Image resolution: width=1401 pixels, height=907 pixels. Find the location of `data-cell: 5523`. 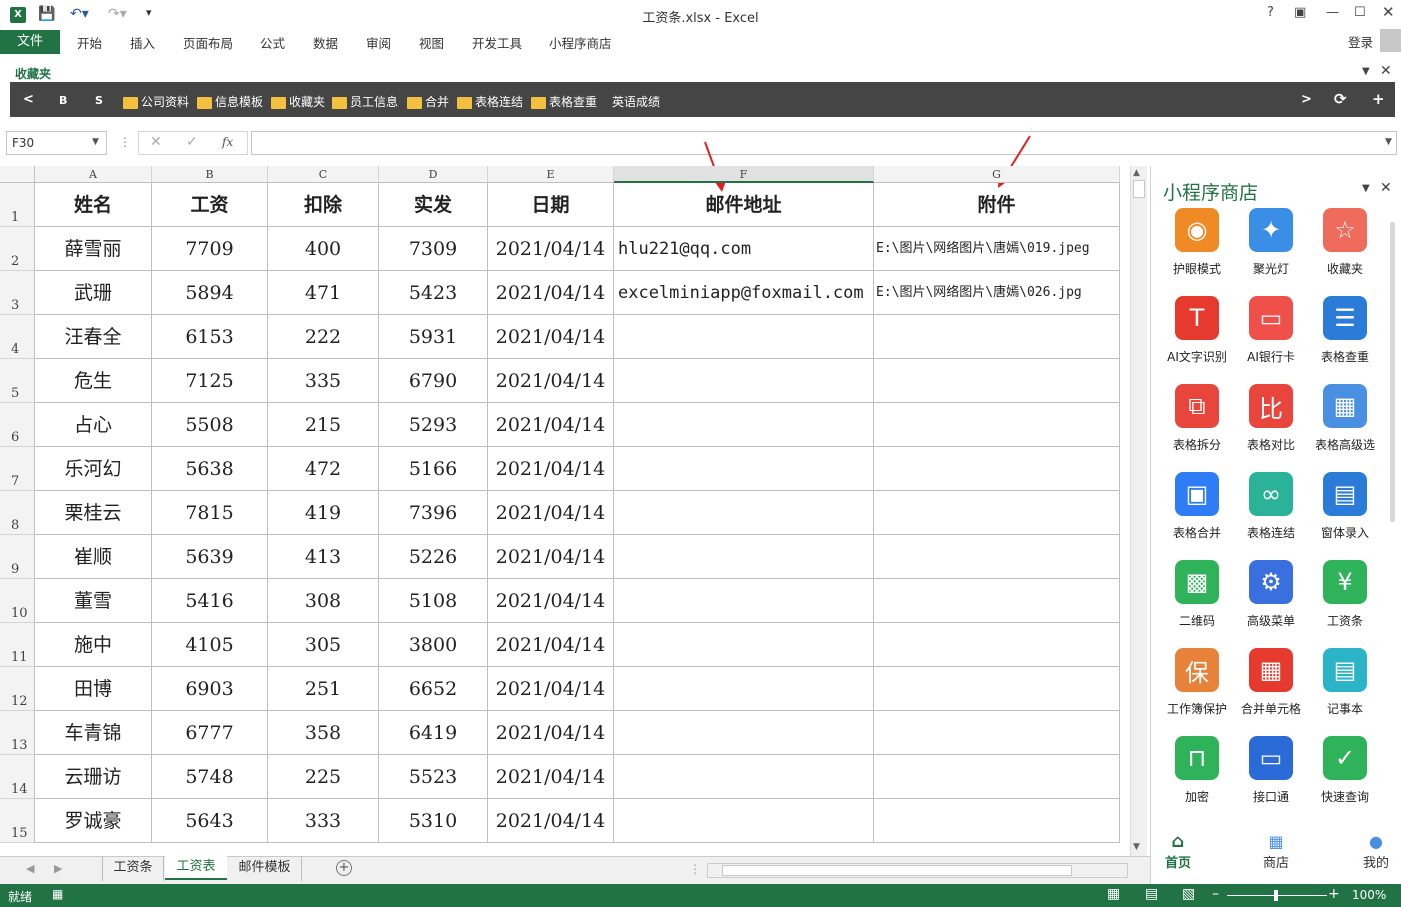

data-cell: 5523 is located at coordinates (433, 777).